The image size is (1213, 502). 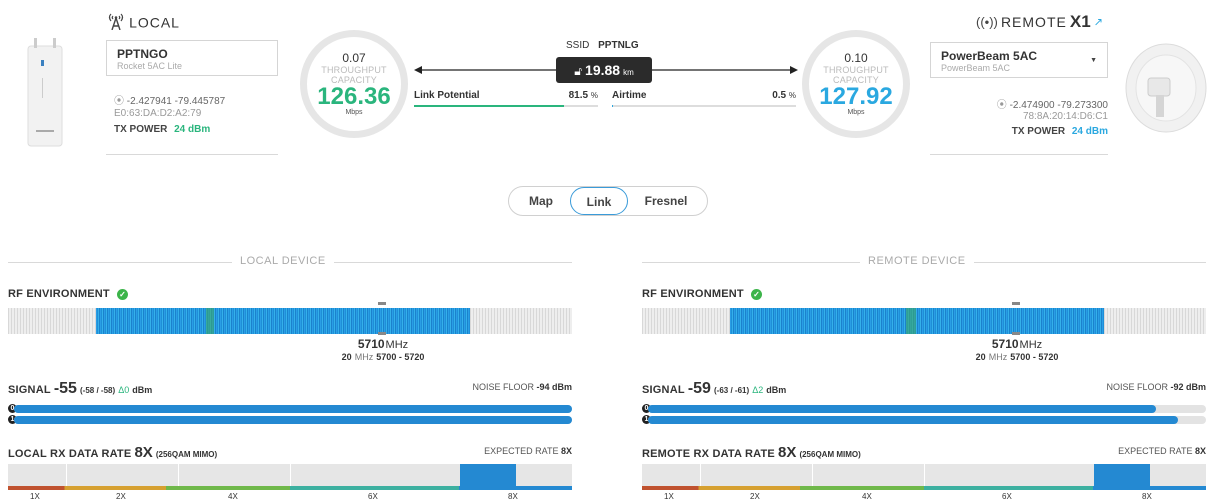 What do you see at coordinates (210, 321) in the screenshot?
I see `local-rf-hotspot` at bounding box center [210, 321].